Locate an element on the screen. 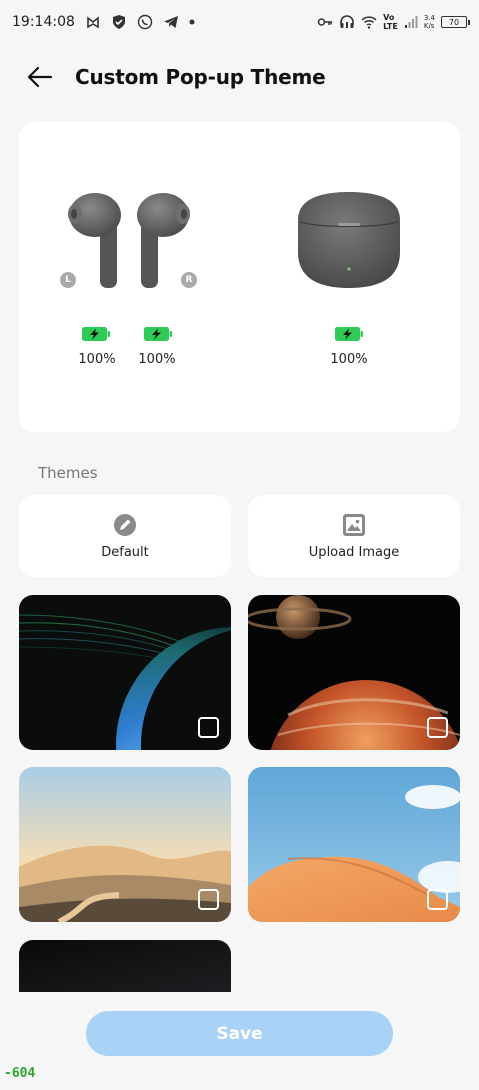 This screenshot has height=1090, width=479. app-header: Custom Pop-up Theme is located at coordinates (239, 77).